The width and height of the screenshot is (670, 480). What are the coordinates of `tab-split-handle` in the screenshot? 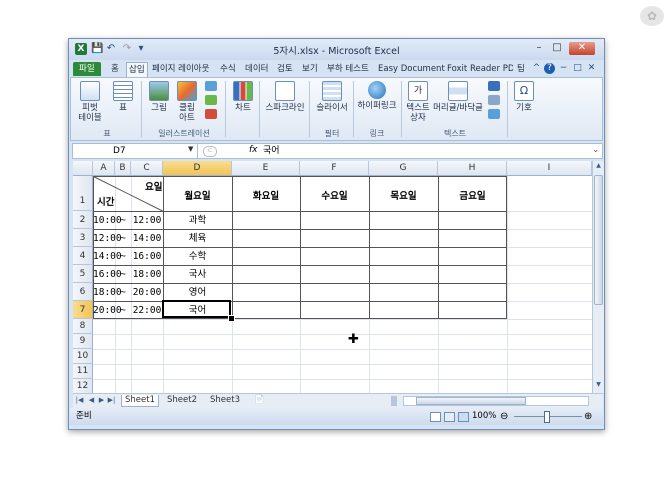 It's located at (394, 401).